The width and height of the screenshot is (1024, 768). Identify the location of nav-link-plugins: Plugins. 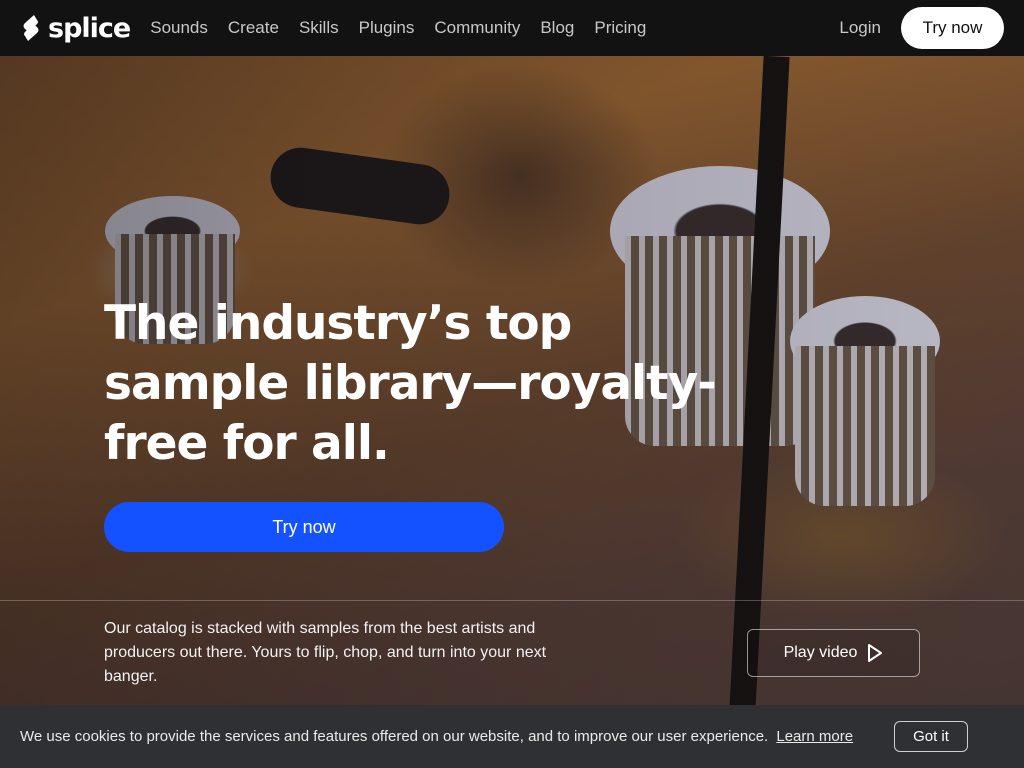
(387, 28).